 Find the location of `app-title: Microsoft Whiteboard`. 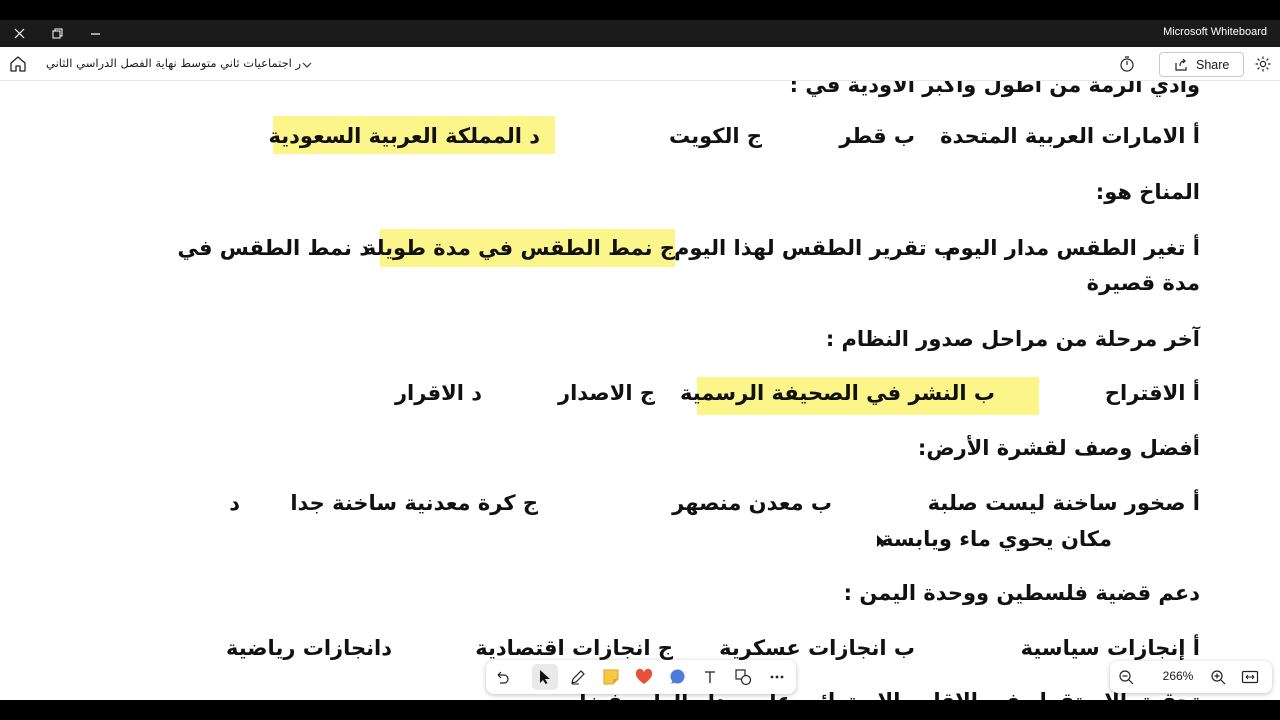

app-title: Microsoft Whiteboard is located at coordinates (1215, 32).